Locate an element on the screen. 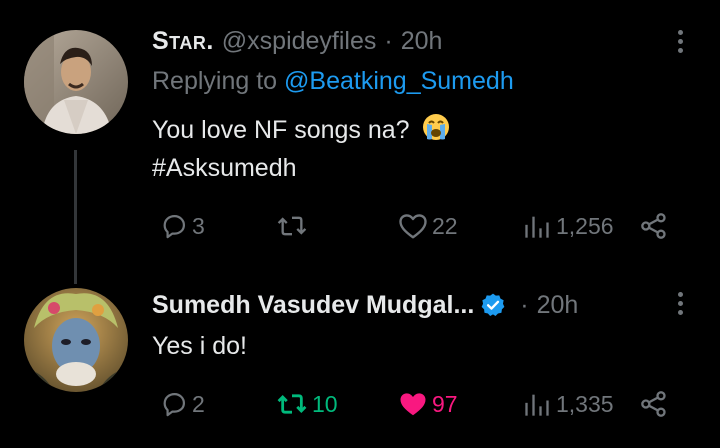 This screenshot has height=448, width=720. retweet-count: 10 is located at coordinates (325, 403).